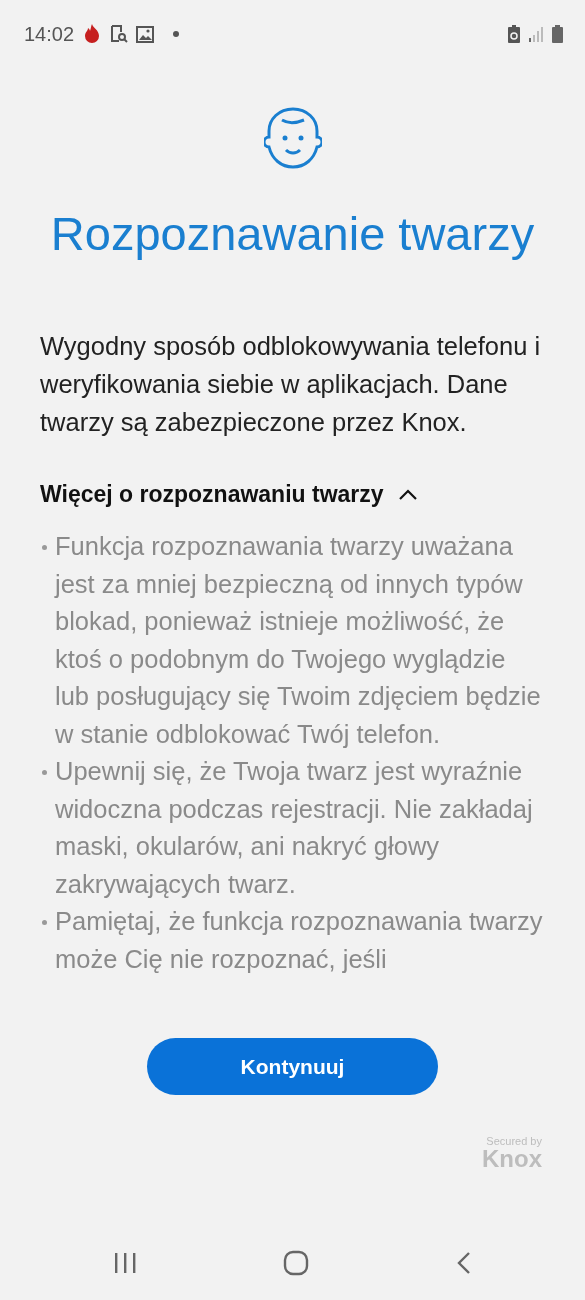  I want to click on bullet-text: Pamiętaj, że funkcja rozpoznawania twarzy może Cię nie rozpoznać, jeśli, so click(299, 940).